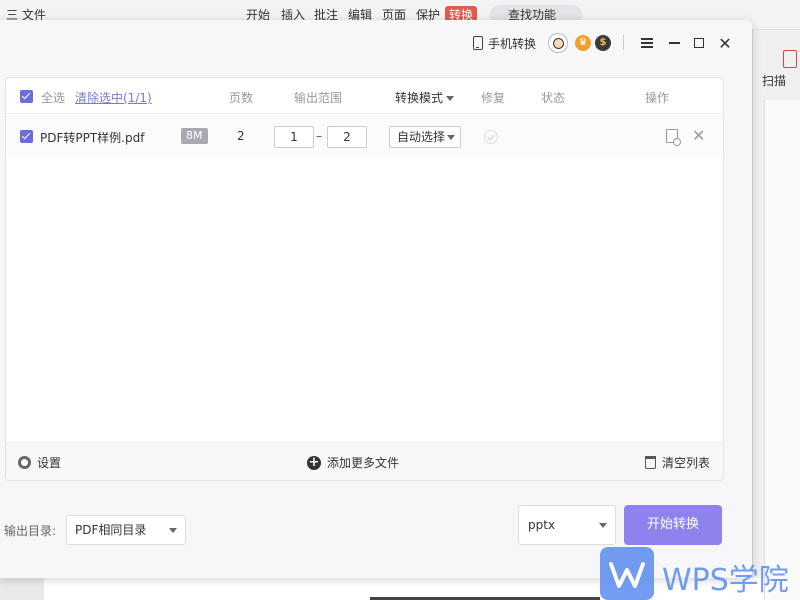 This screenshot has height=600, width=800. What do you see at coordinates (30, 531) in the screenshot?
I see `output-dir-label: 输出目录:` at bounding box center [30, 531].